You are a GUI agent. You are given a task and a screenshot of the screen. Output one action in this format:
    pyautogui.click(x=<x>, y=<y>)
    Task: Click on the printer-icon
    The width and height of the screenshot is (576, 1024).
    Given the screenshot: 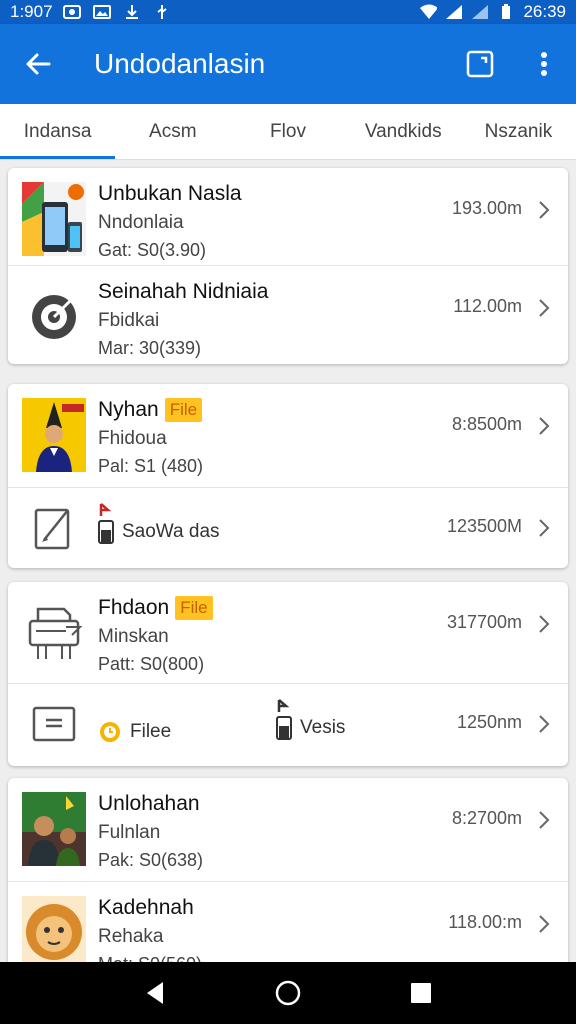 What is the action you would take?
    pyautogui.click(x=54, y=633)
    